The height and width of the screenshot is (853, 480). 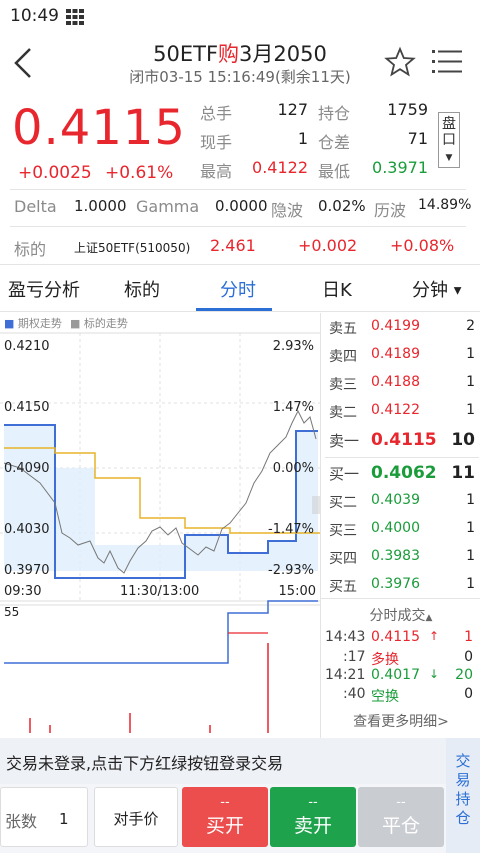 I want to click on chart-tabs: 盈亏分析 标的 分时 日K 分钟 ▼, so click(x=240, y=288).